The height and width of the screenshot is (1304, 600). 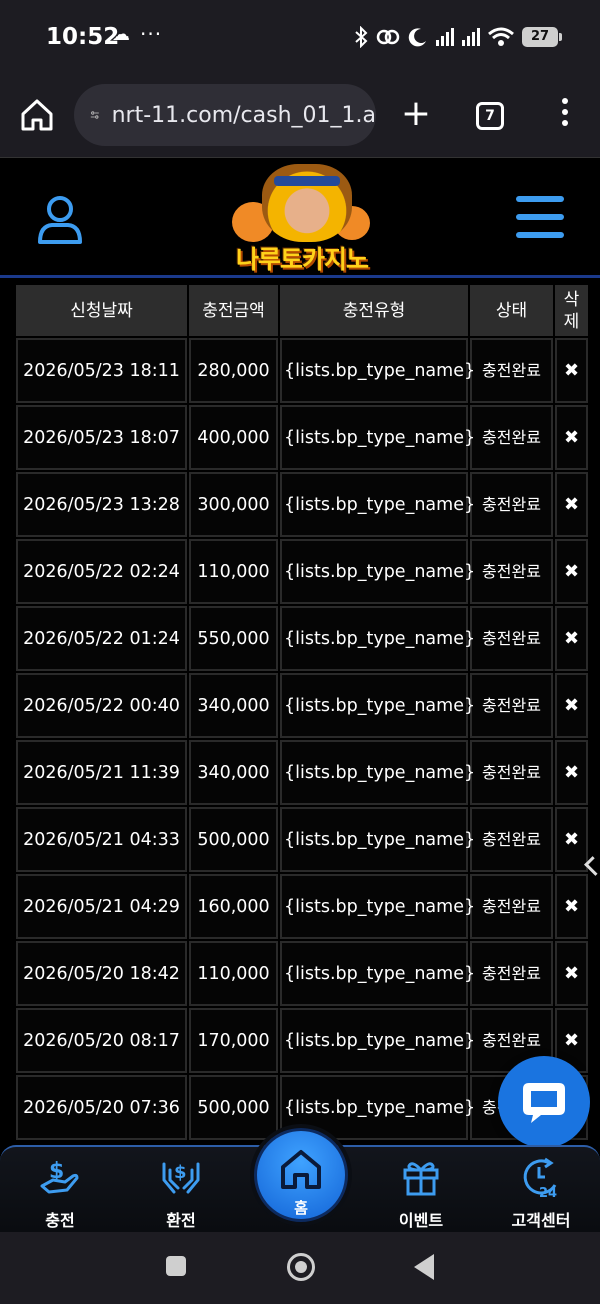 What do you see at coordinates (121, 34) in the screenshot?
I see `cloud-icon: ☁` at bounding box center [121, 34].